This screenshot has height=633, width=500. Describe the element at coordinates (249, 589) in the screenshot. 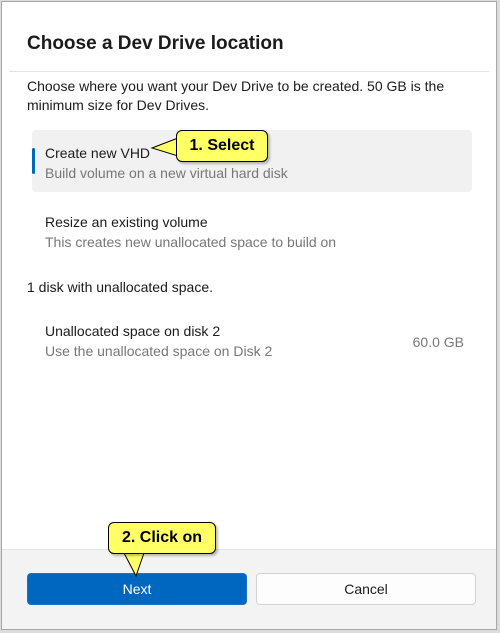

I see `dialog-footer: Next Cancel` at that location.